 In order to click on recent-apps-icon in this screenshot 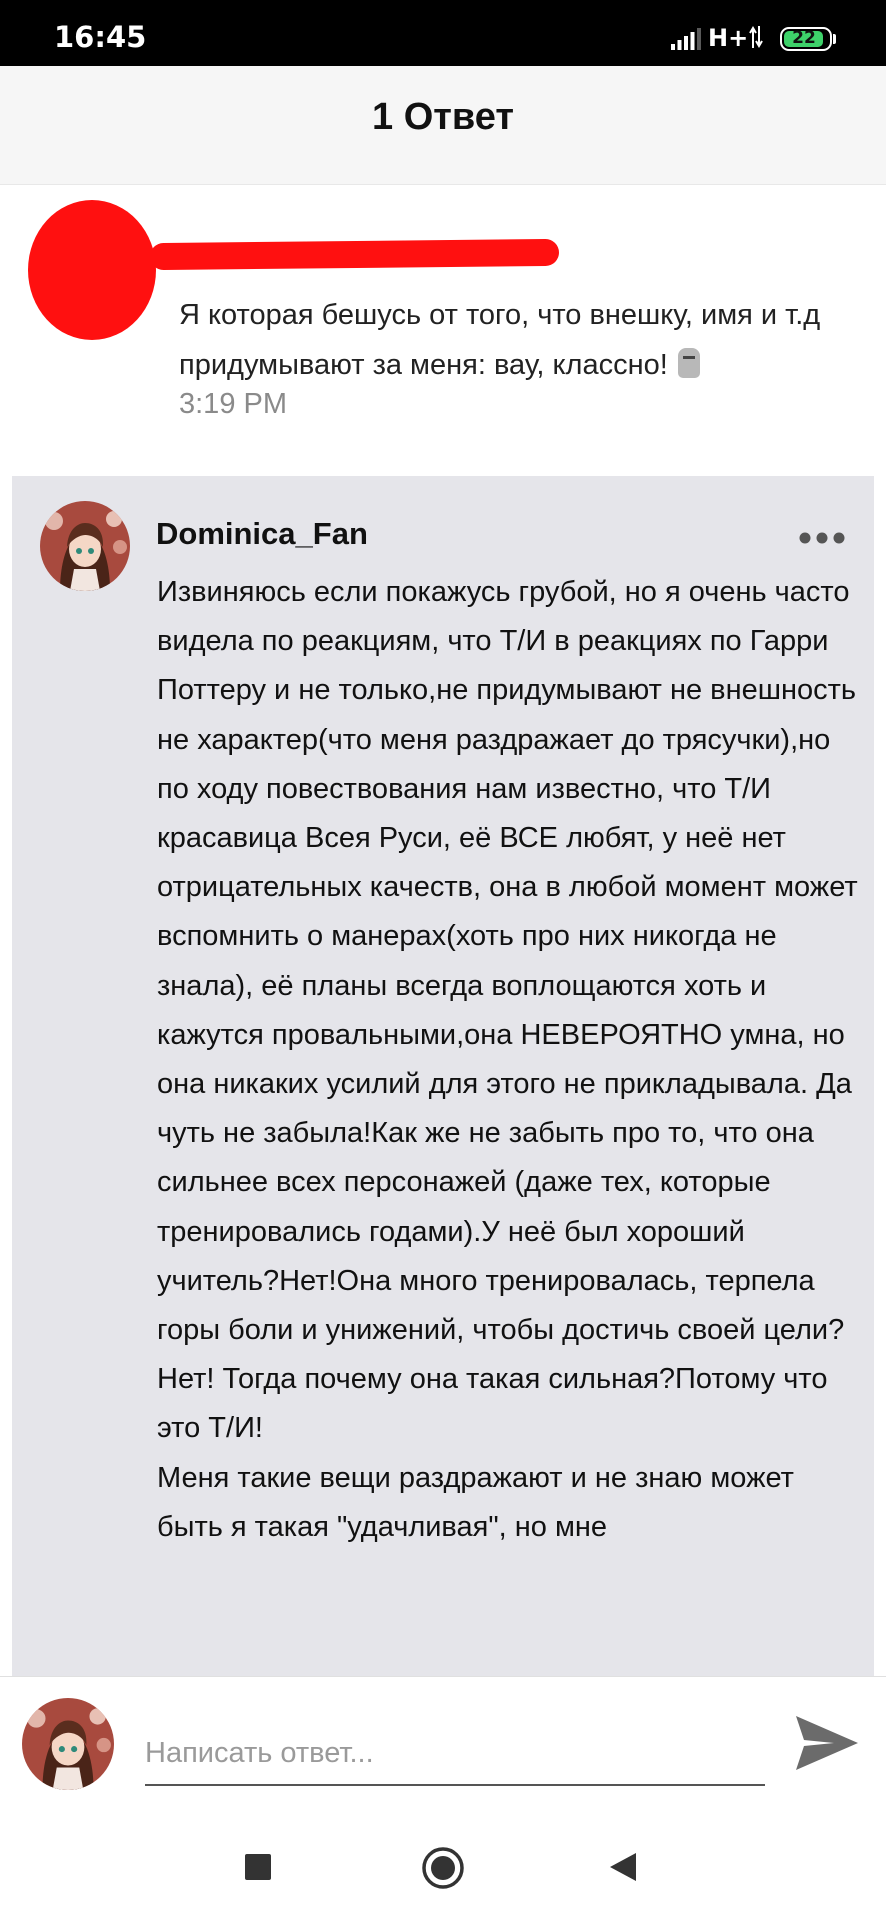, I will do `click(258, 1867)`.